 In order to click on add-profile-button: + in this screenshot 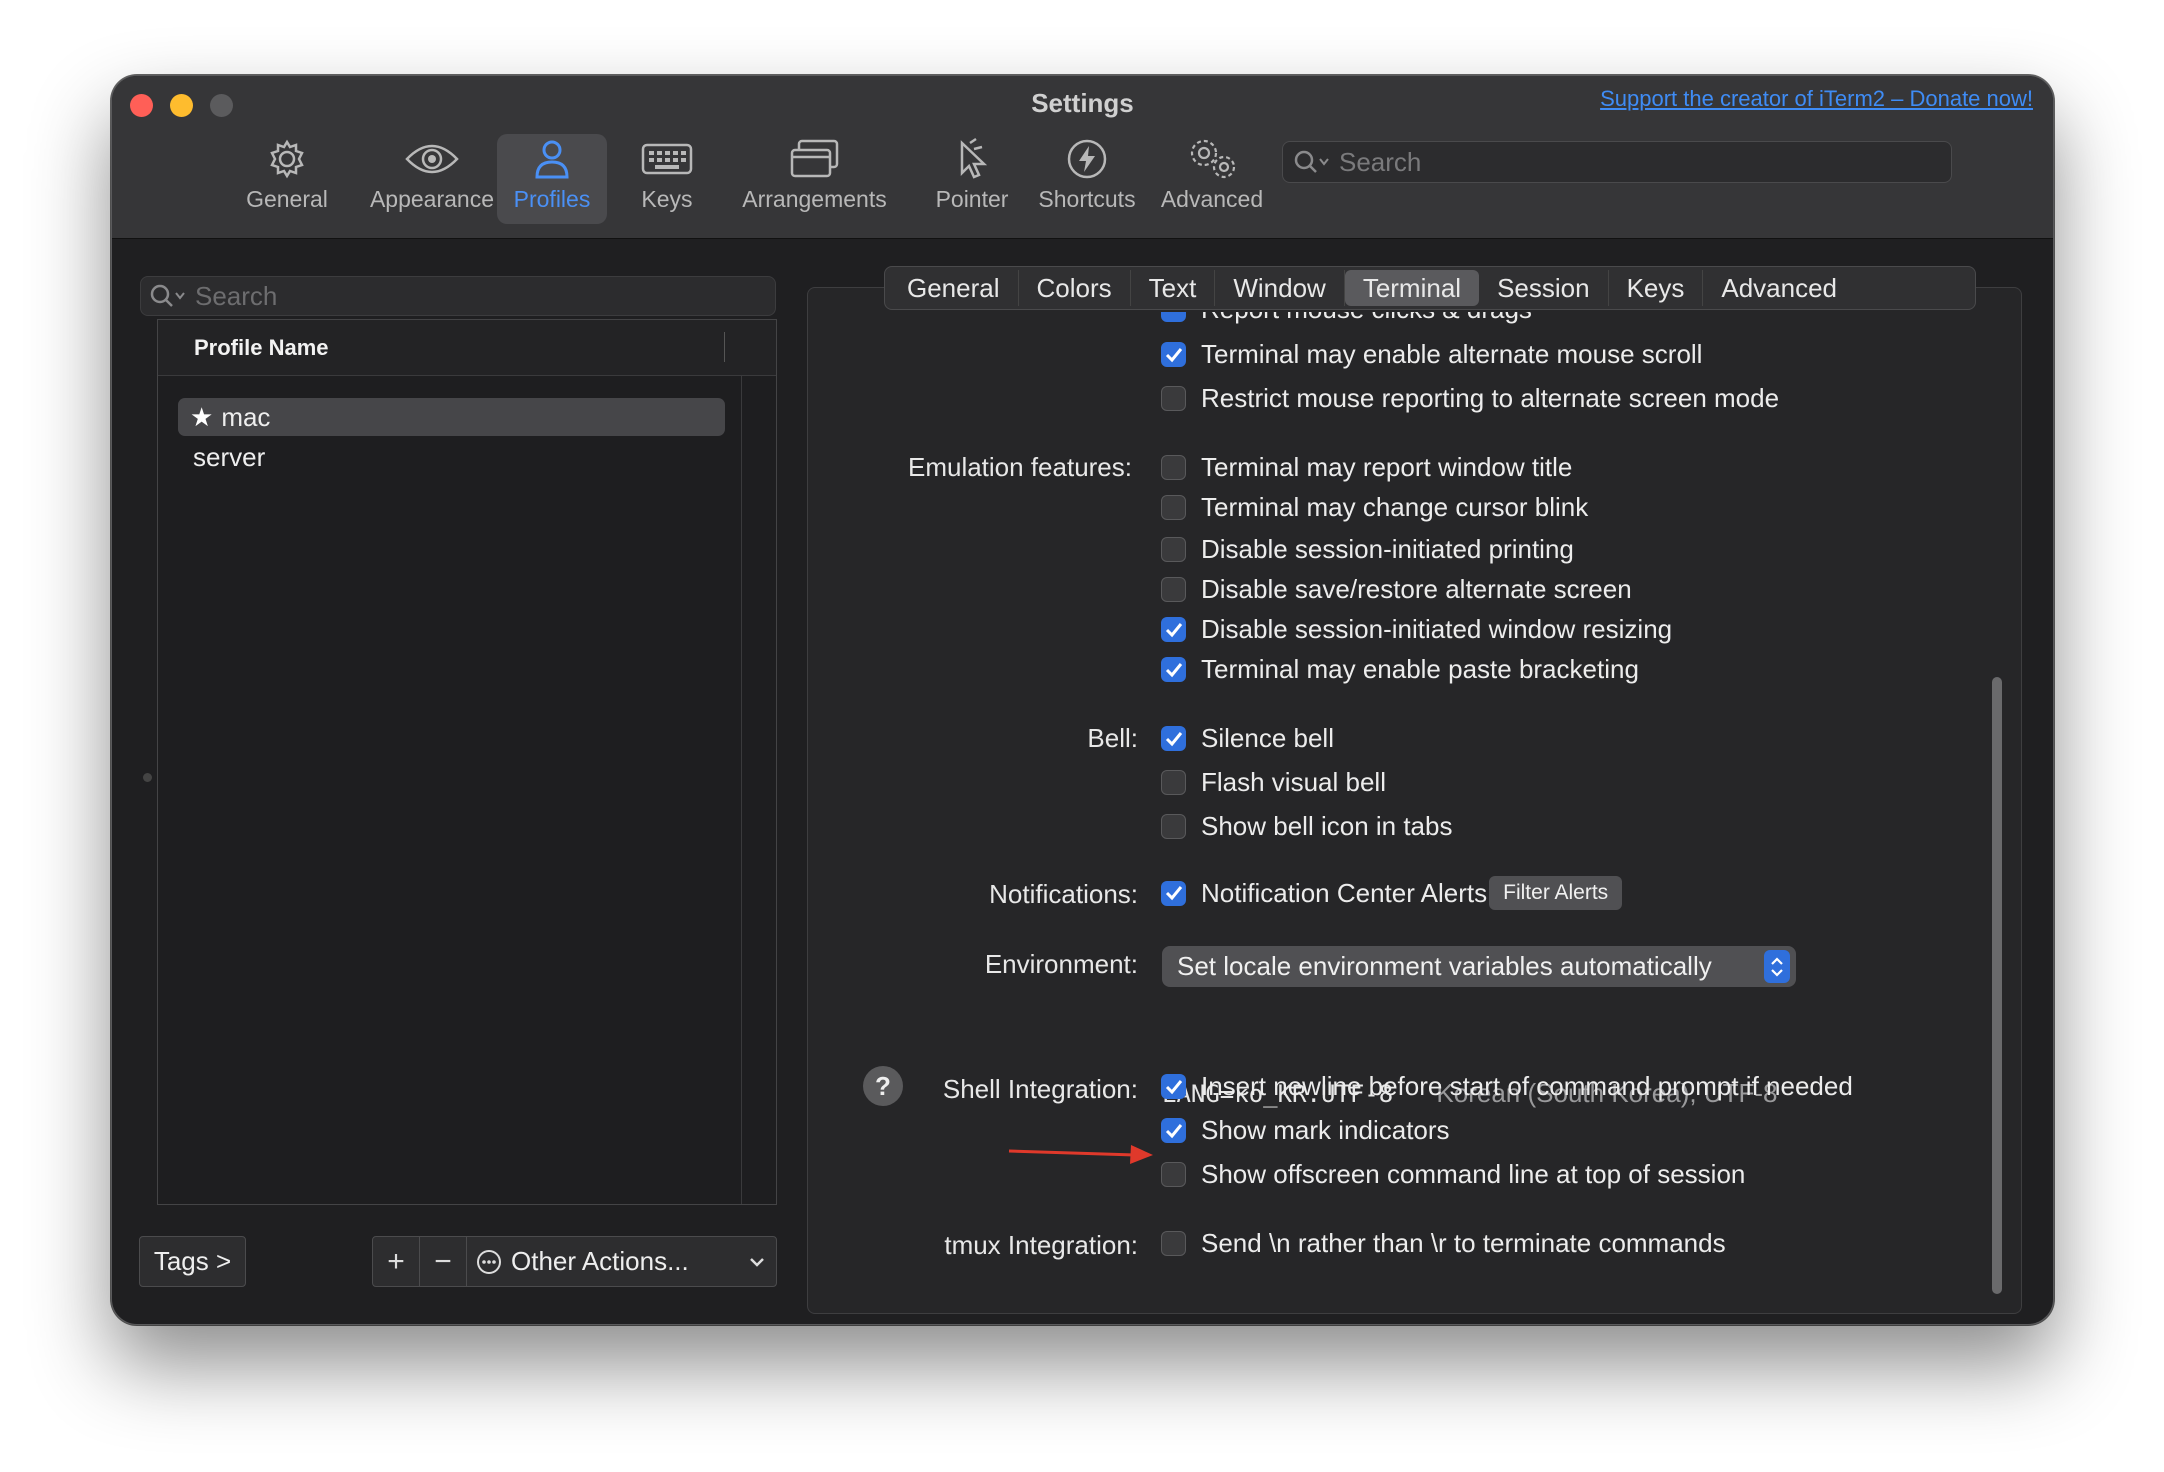, I will do `click(396, 1261)`.